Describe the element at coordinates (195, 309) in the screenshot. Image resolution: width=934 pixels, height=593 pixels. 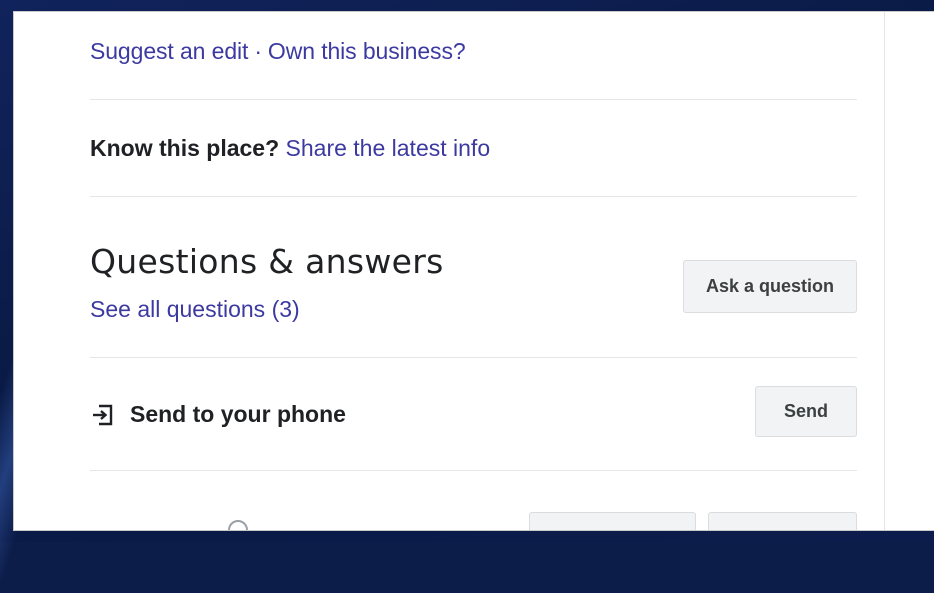
I see `see-all-questions-link: See all questions (3)` at that location.